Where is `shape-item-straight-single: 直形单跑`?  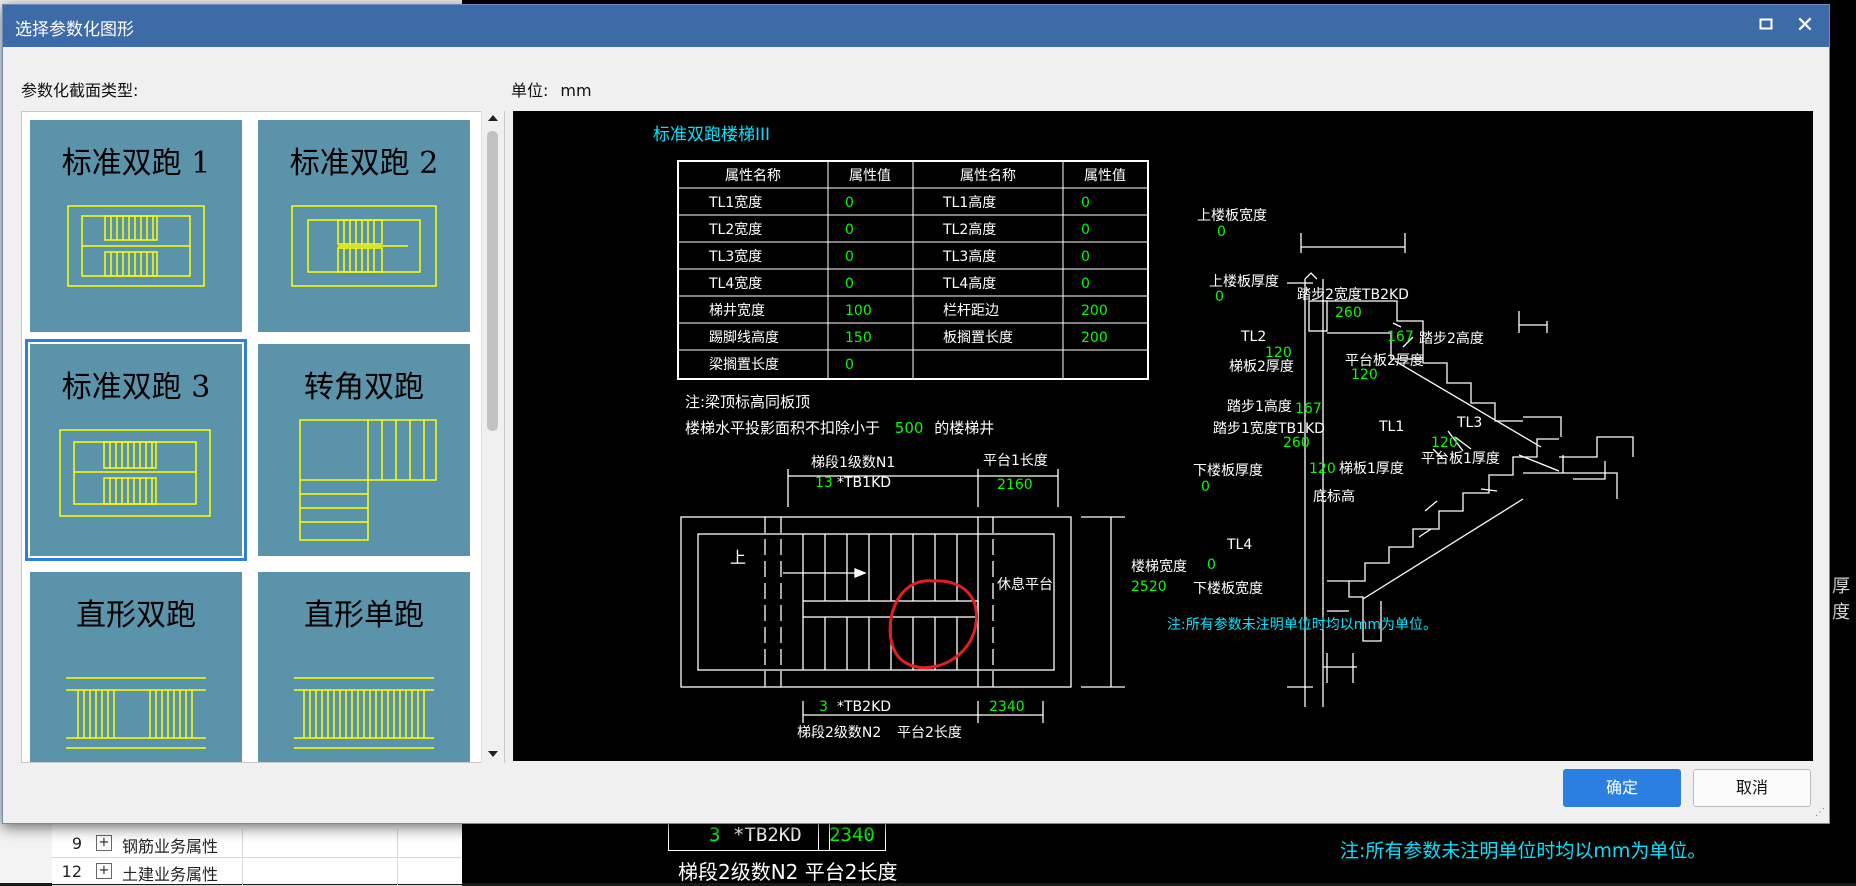
shape-item-straight-single: 直形单跑 is located at coordinates (364, 667).